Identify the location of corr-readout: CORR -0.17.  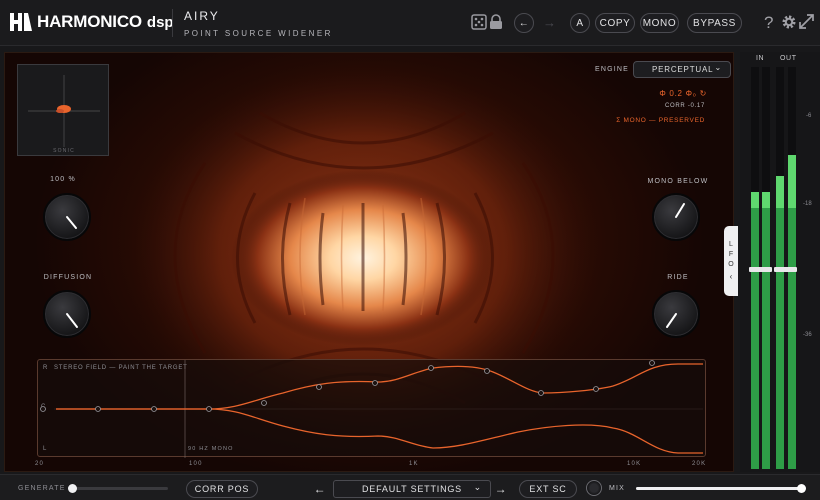
(684, 106).